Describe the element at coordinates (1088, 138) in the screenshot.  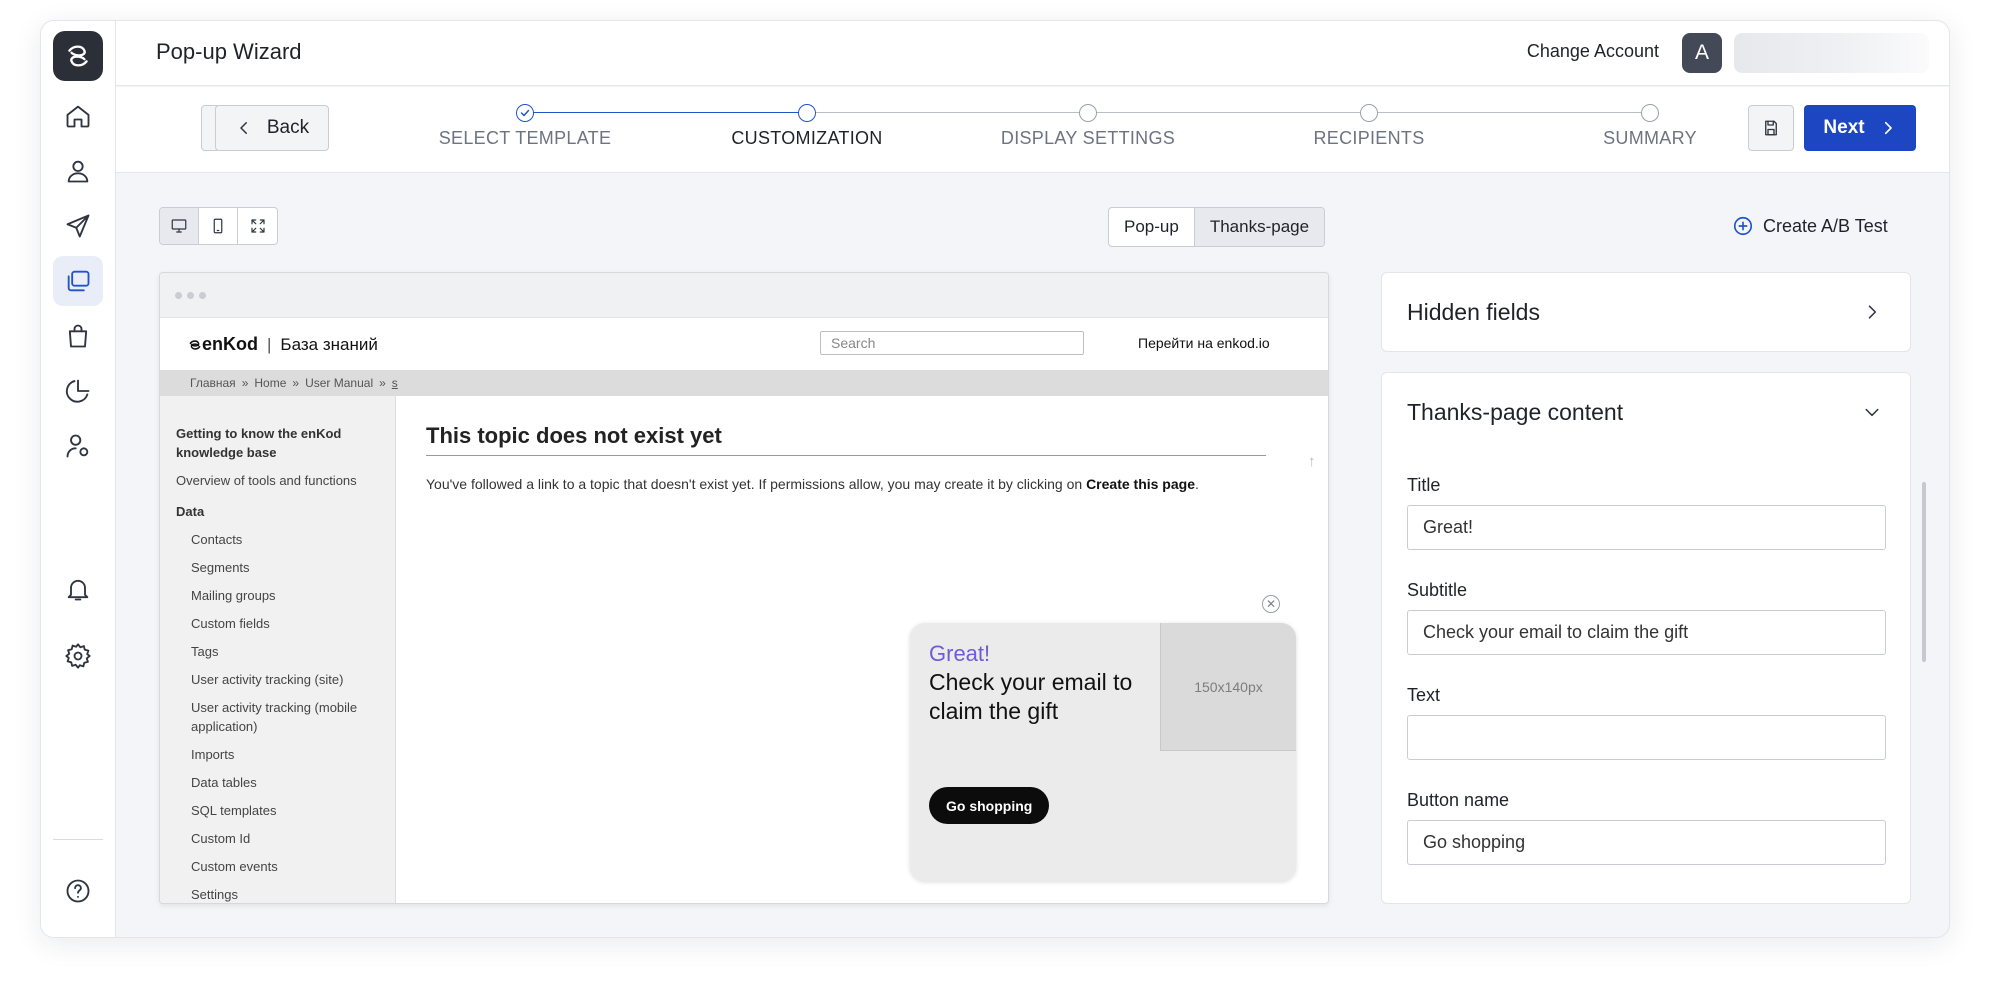
I see `step-label: DISPLAY SETTINGS` at that location.